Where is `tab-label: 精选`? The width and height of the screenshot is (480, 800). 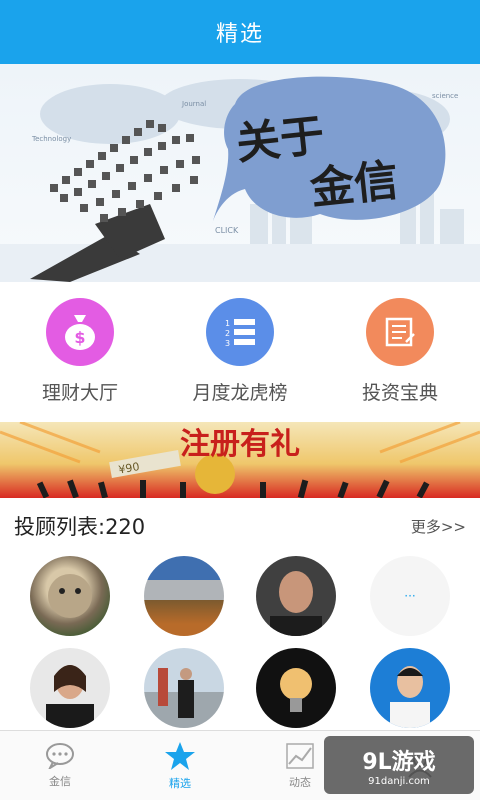
tab-label: 精选 is located at coordinates (180, 783).